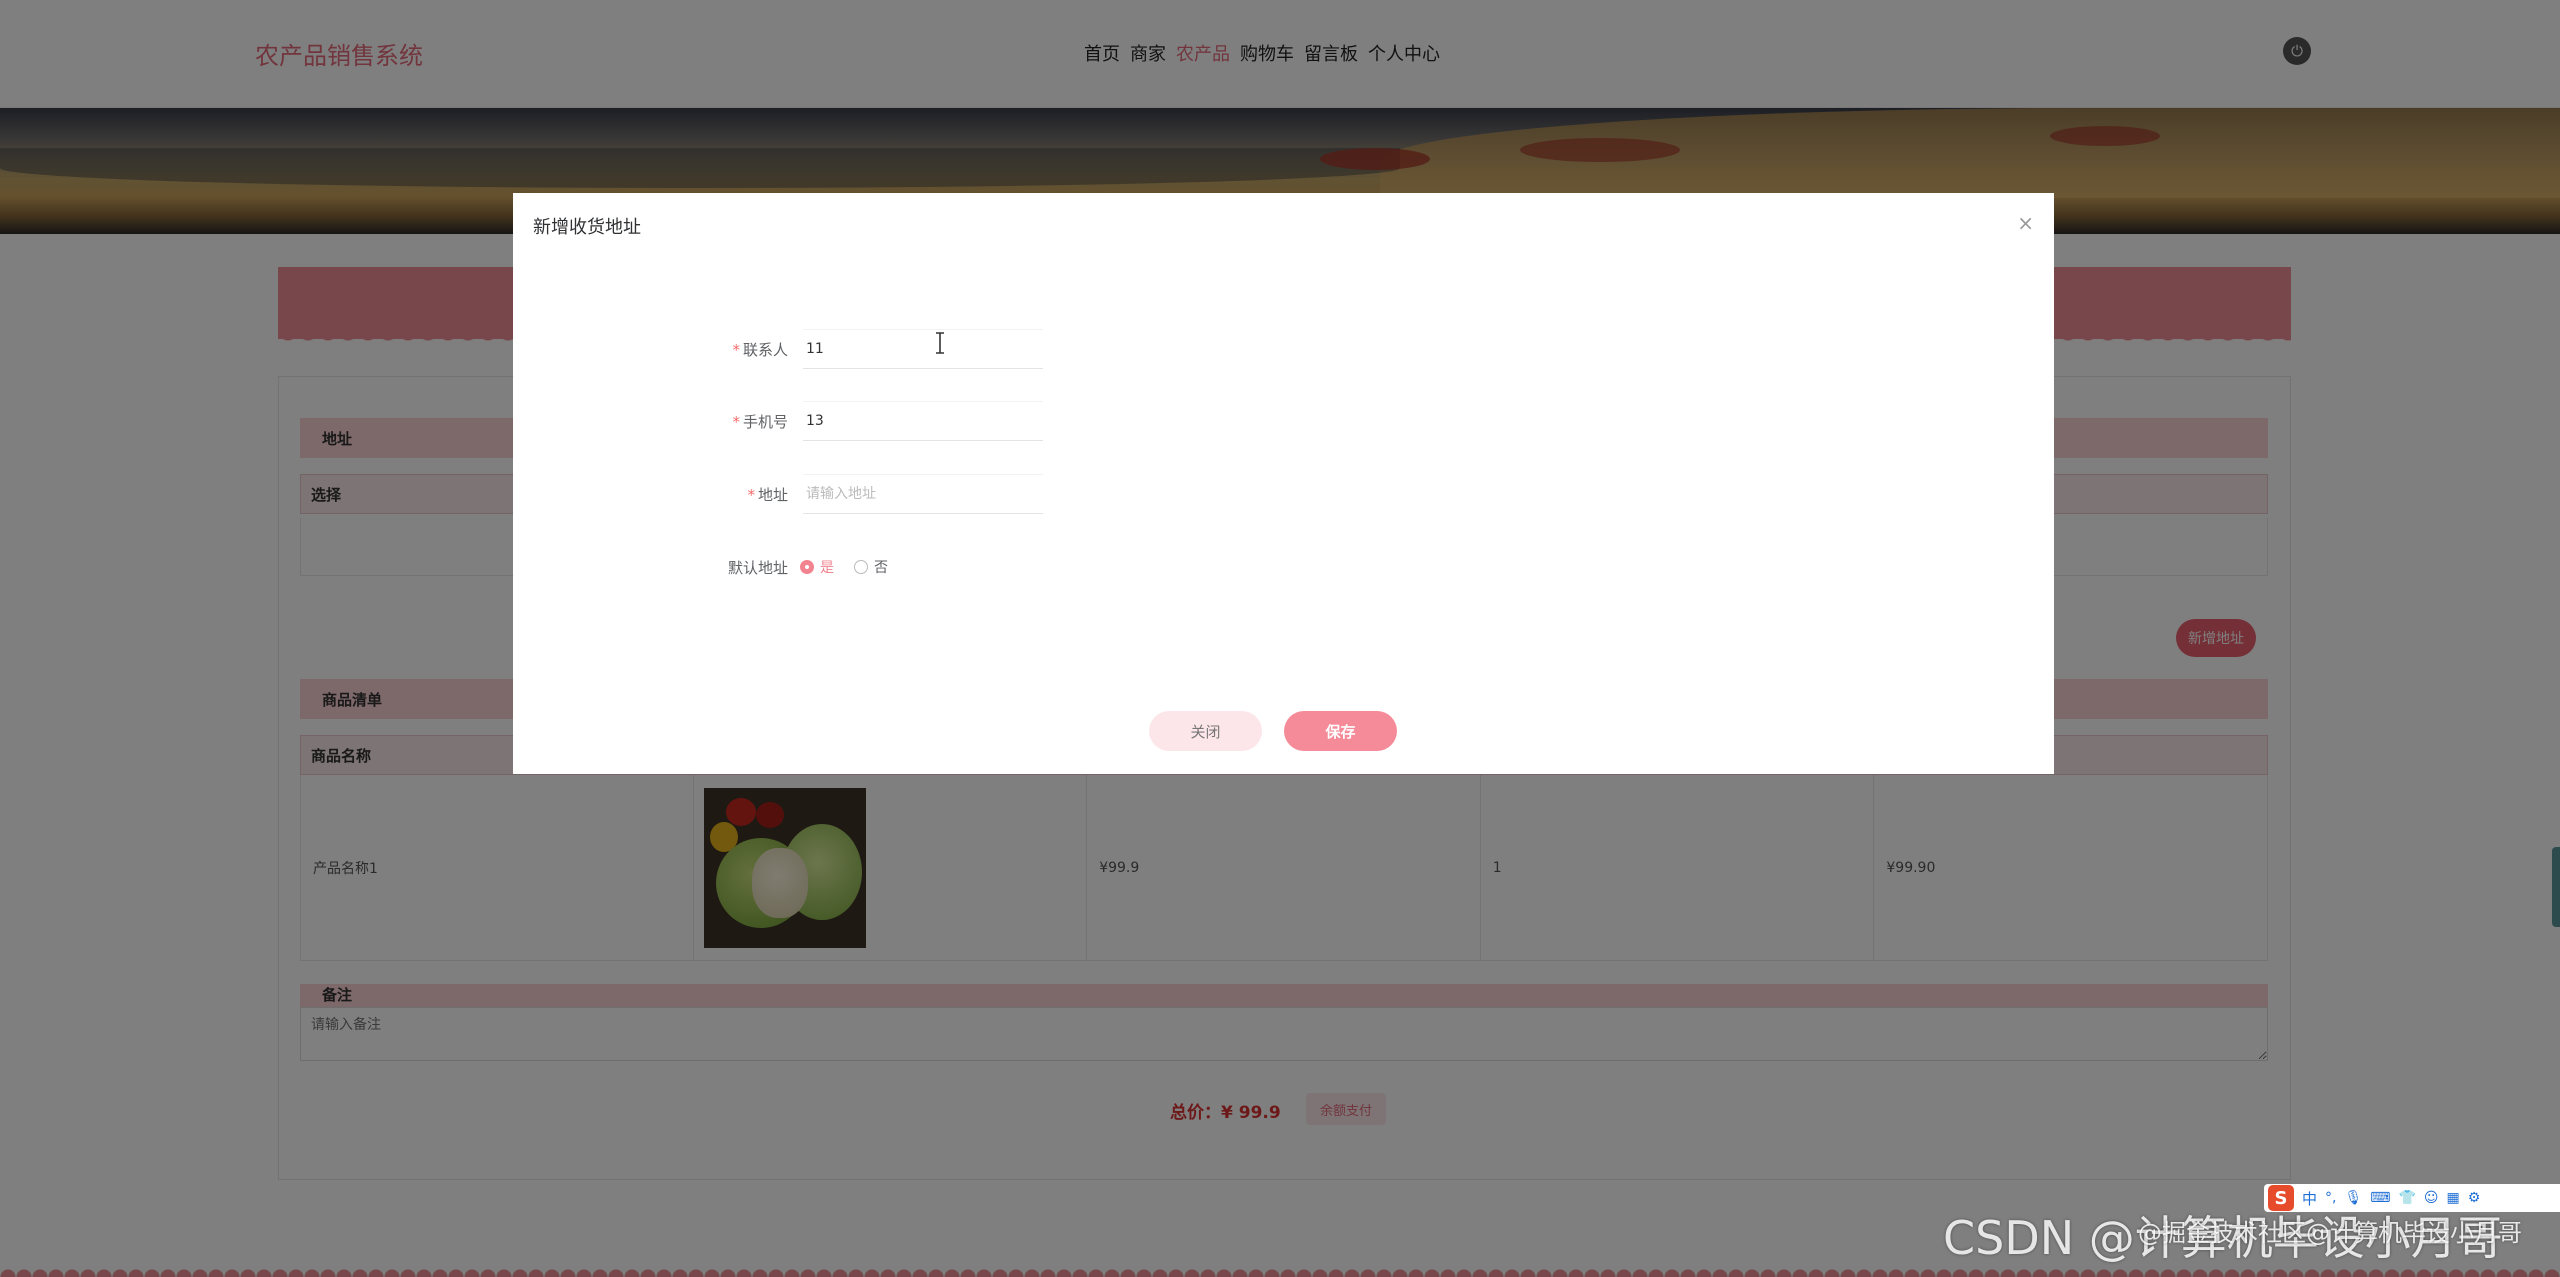  I want to click on close-button: 关闭, so click(1205, 731).